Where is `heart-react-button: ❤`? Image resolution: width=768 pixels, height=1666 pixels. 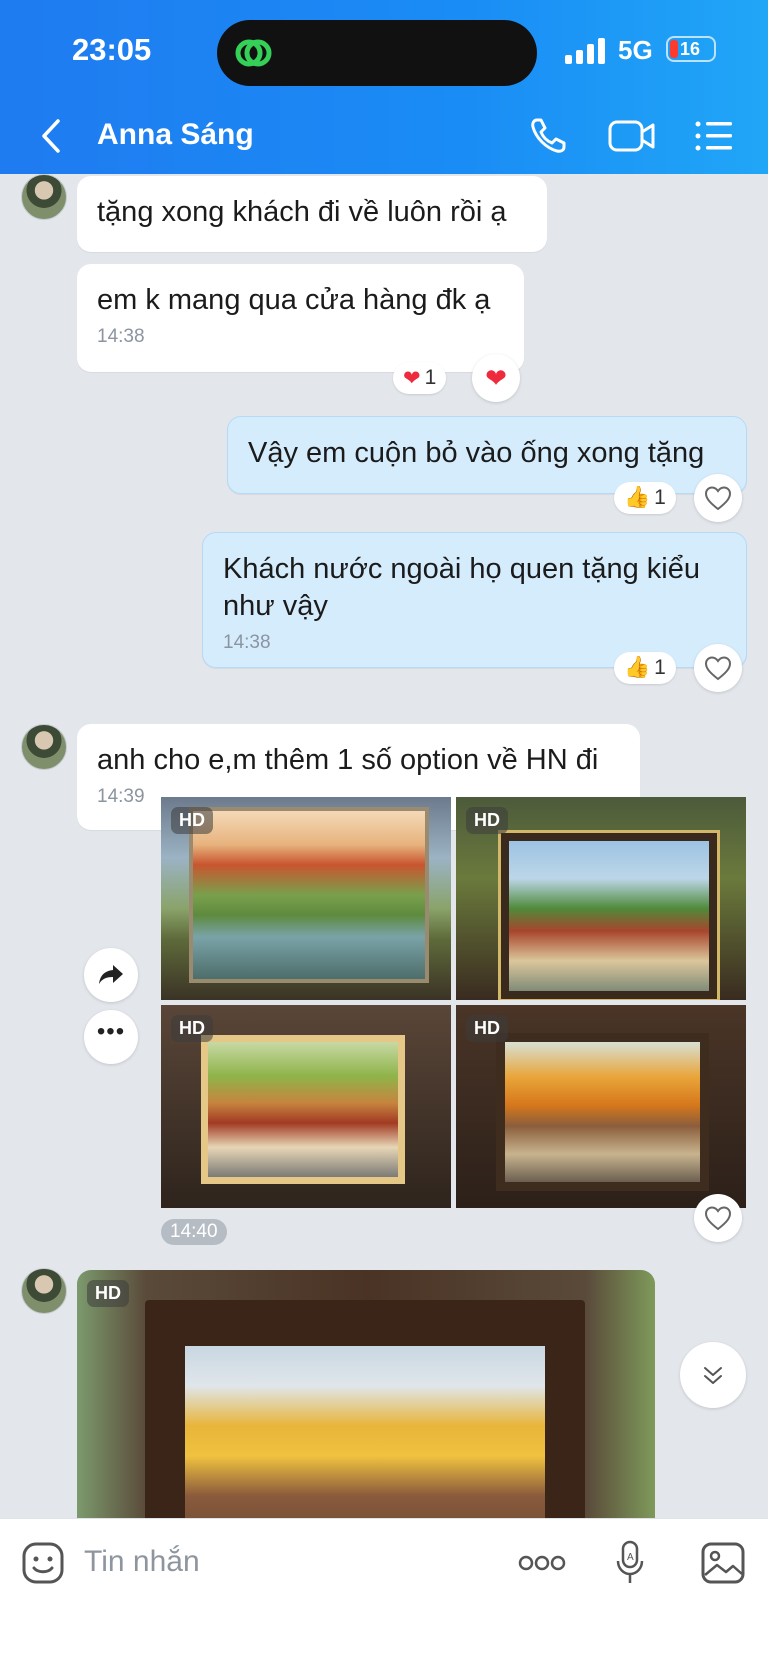 heart-react-button: ❤ is located at coordinates (496, 378).